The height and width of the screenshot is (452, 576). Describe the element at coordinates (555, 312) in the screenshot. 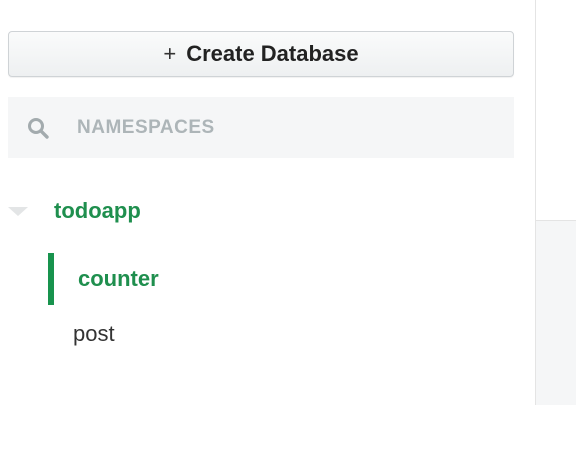

I see `main-panel-edge` at that location.